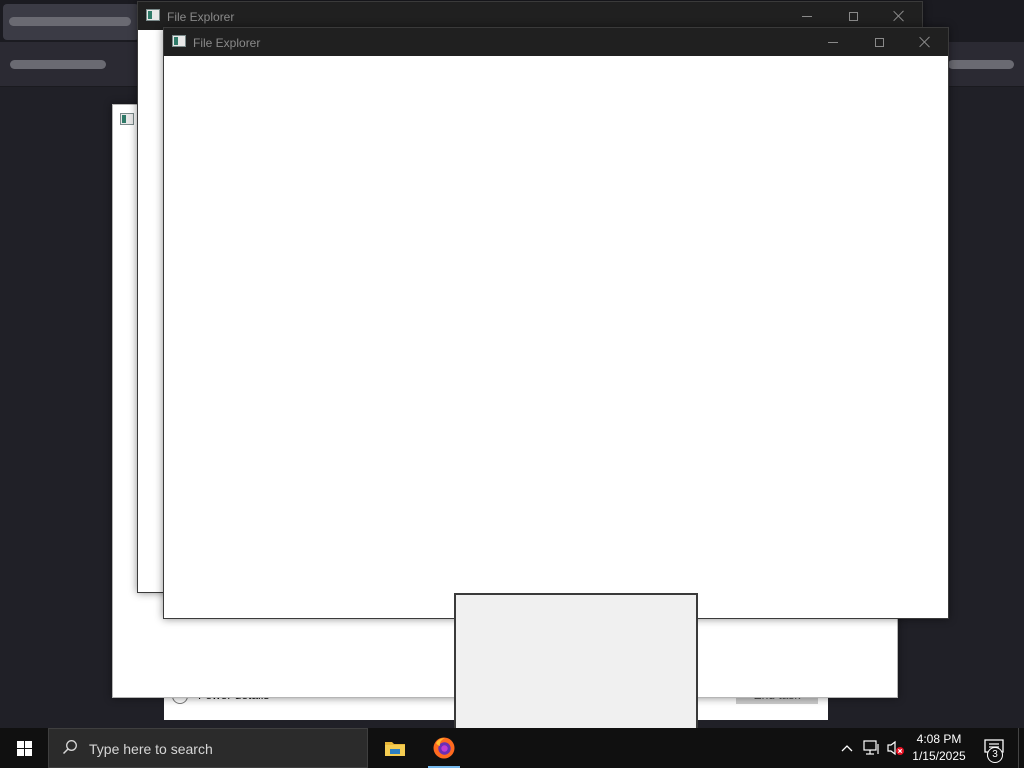 This screenshot has height=768, width=1024. I want to click on network-icon, so click(871, 747).